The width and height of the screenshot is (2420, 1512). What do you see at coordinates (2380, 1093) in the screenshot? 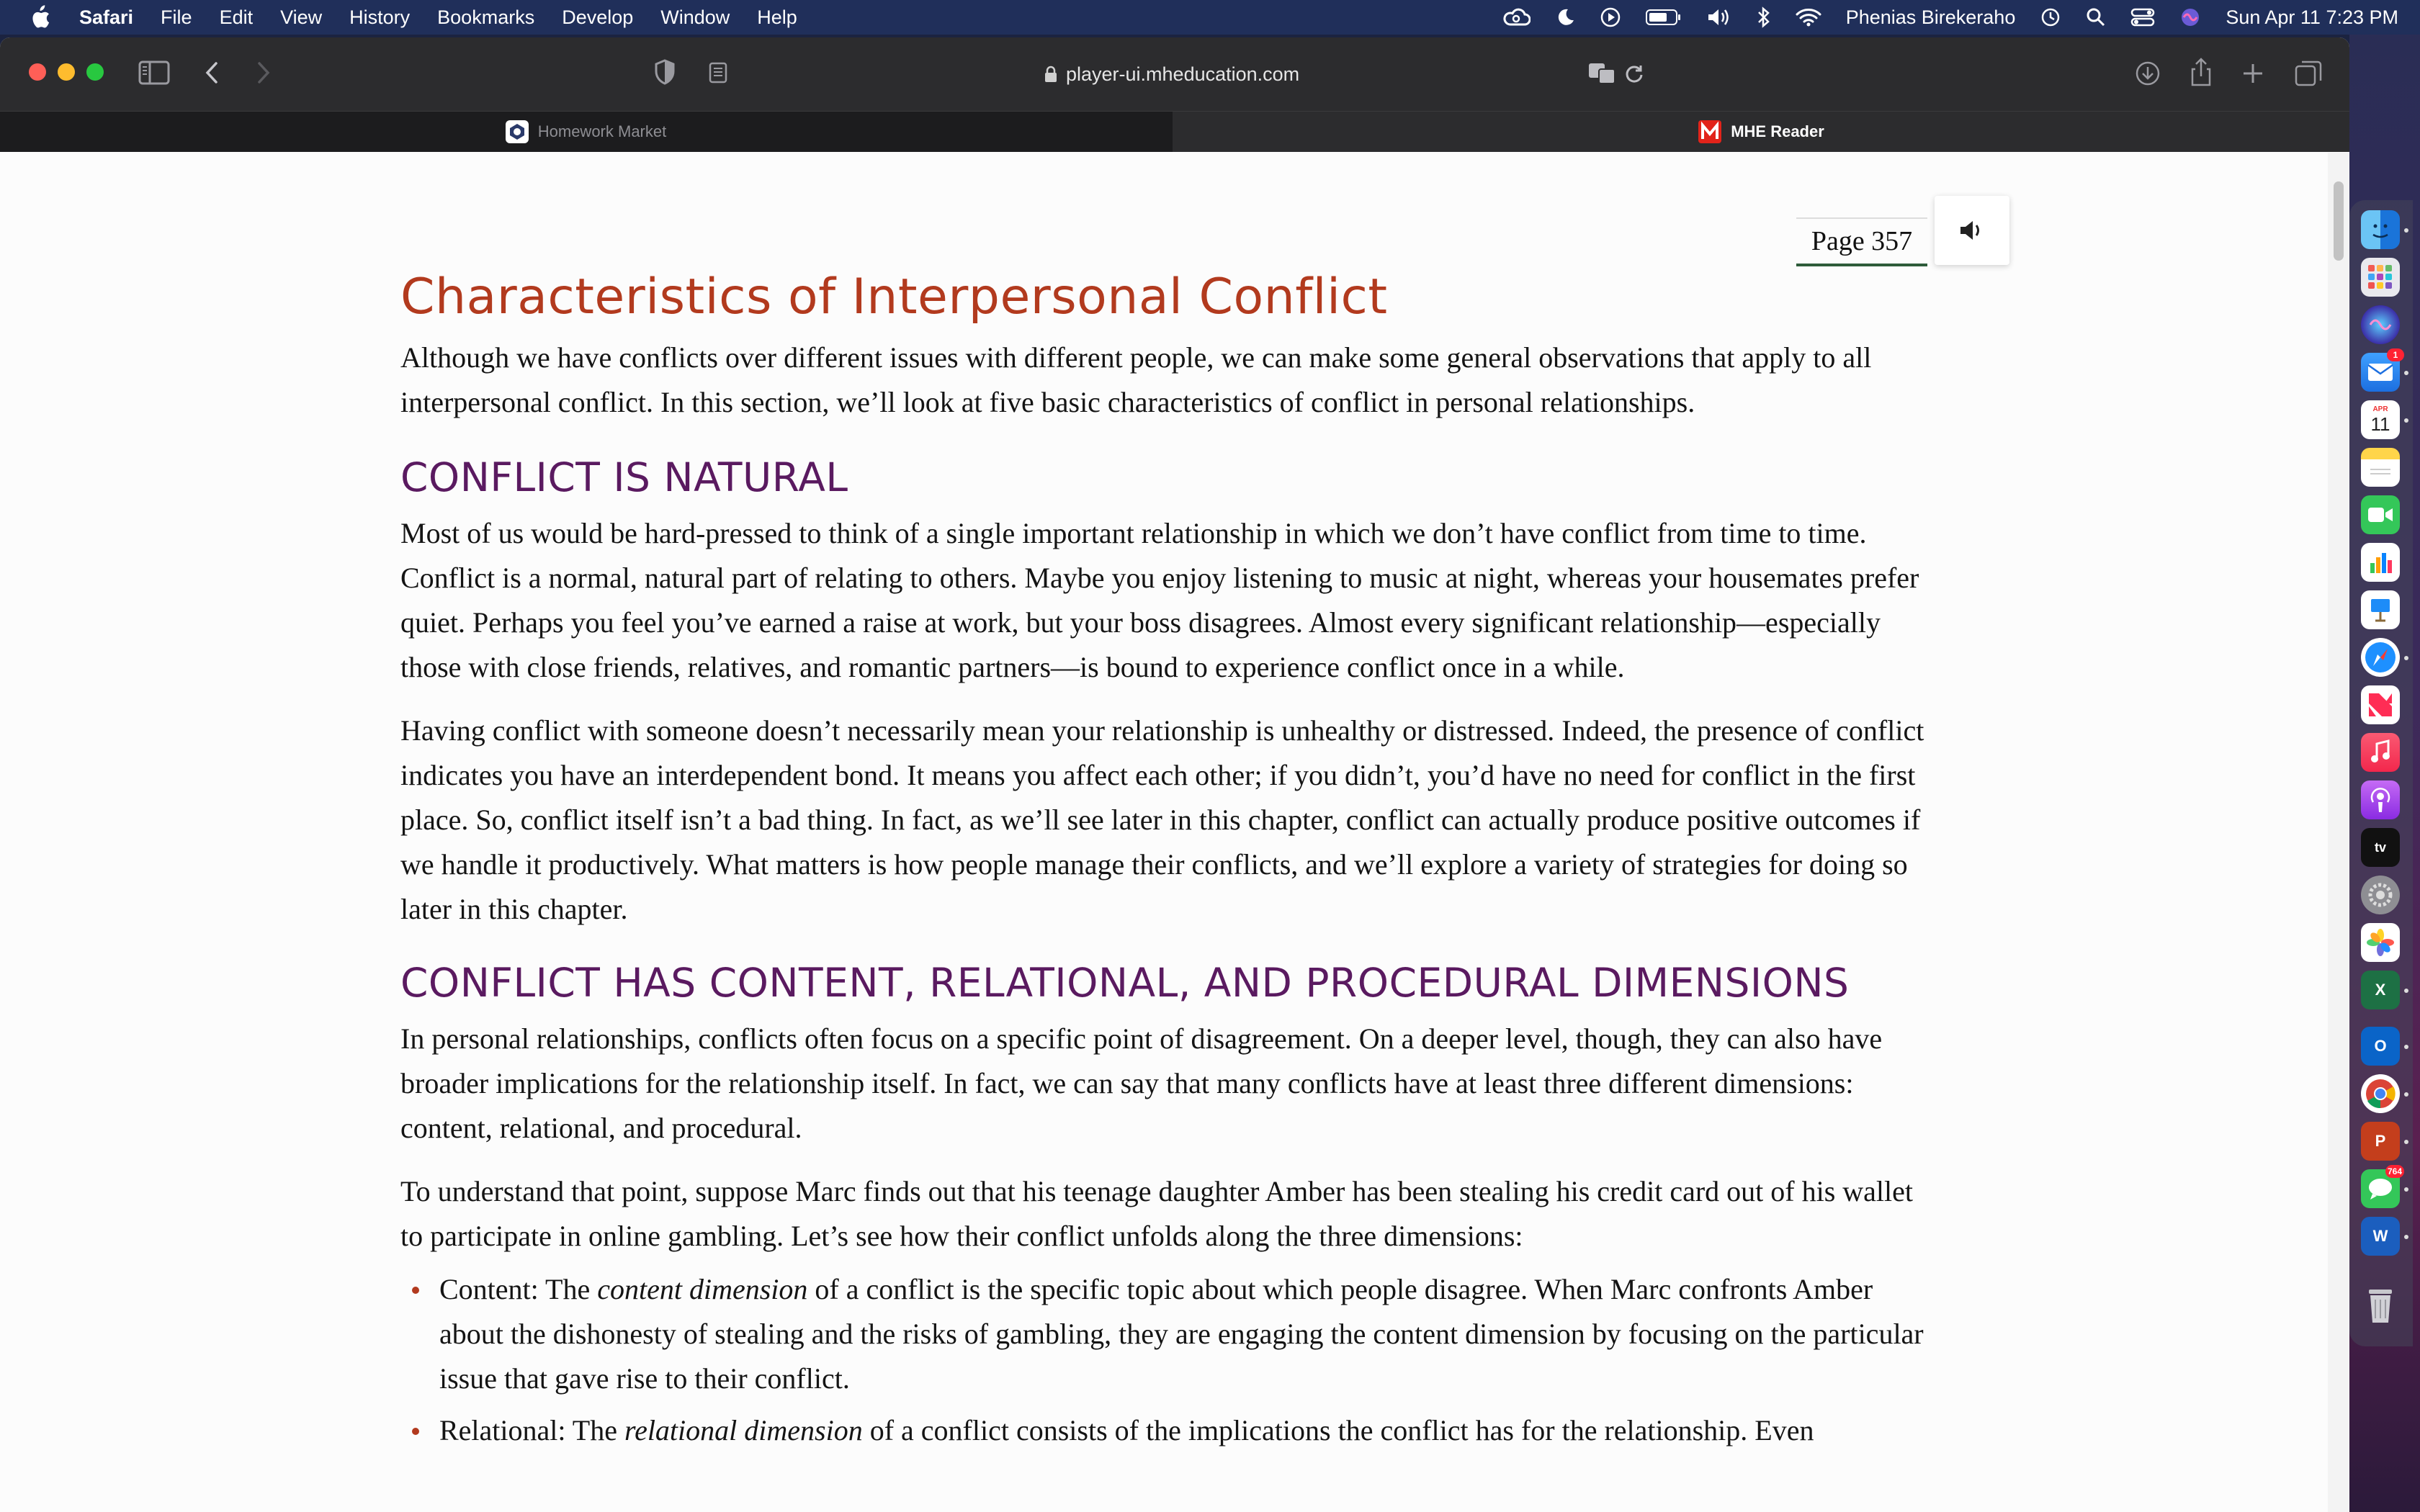
I see `chrome-icon` at bounding box center [2380, 1093].